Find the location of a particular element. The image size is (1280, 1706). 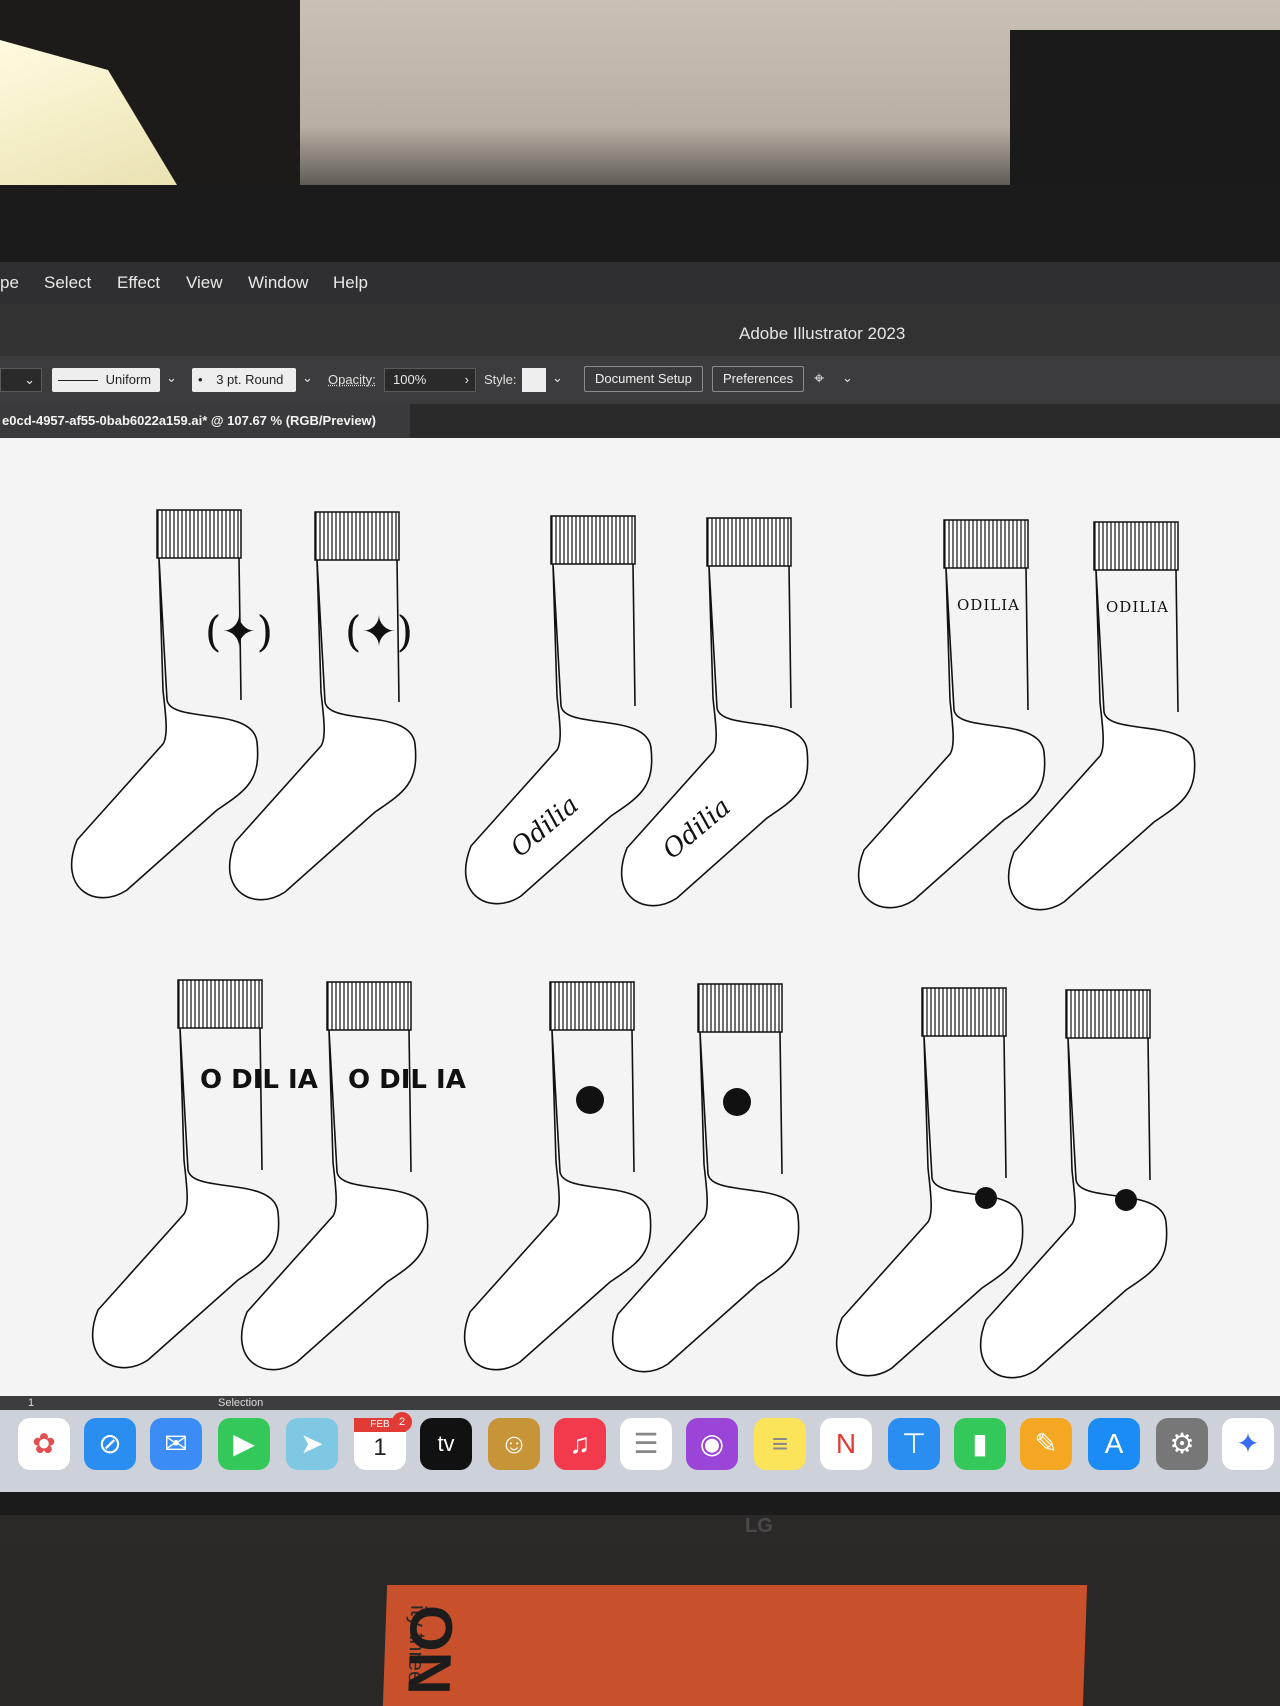

opacity-field: 100% › is located at coordinates (430, 380).